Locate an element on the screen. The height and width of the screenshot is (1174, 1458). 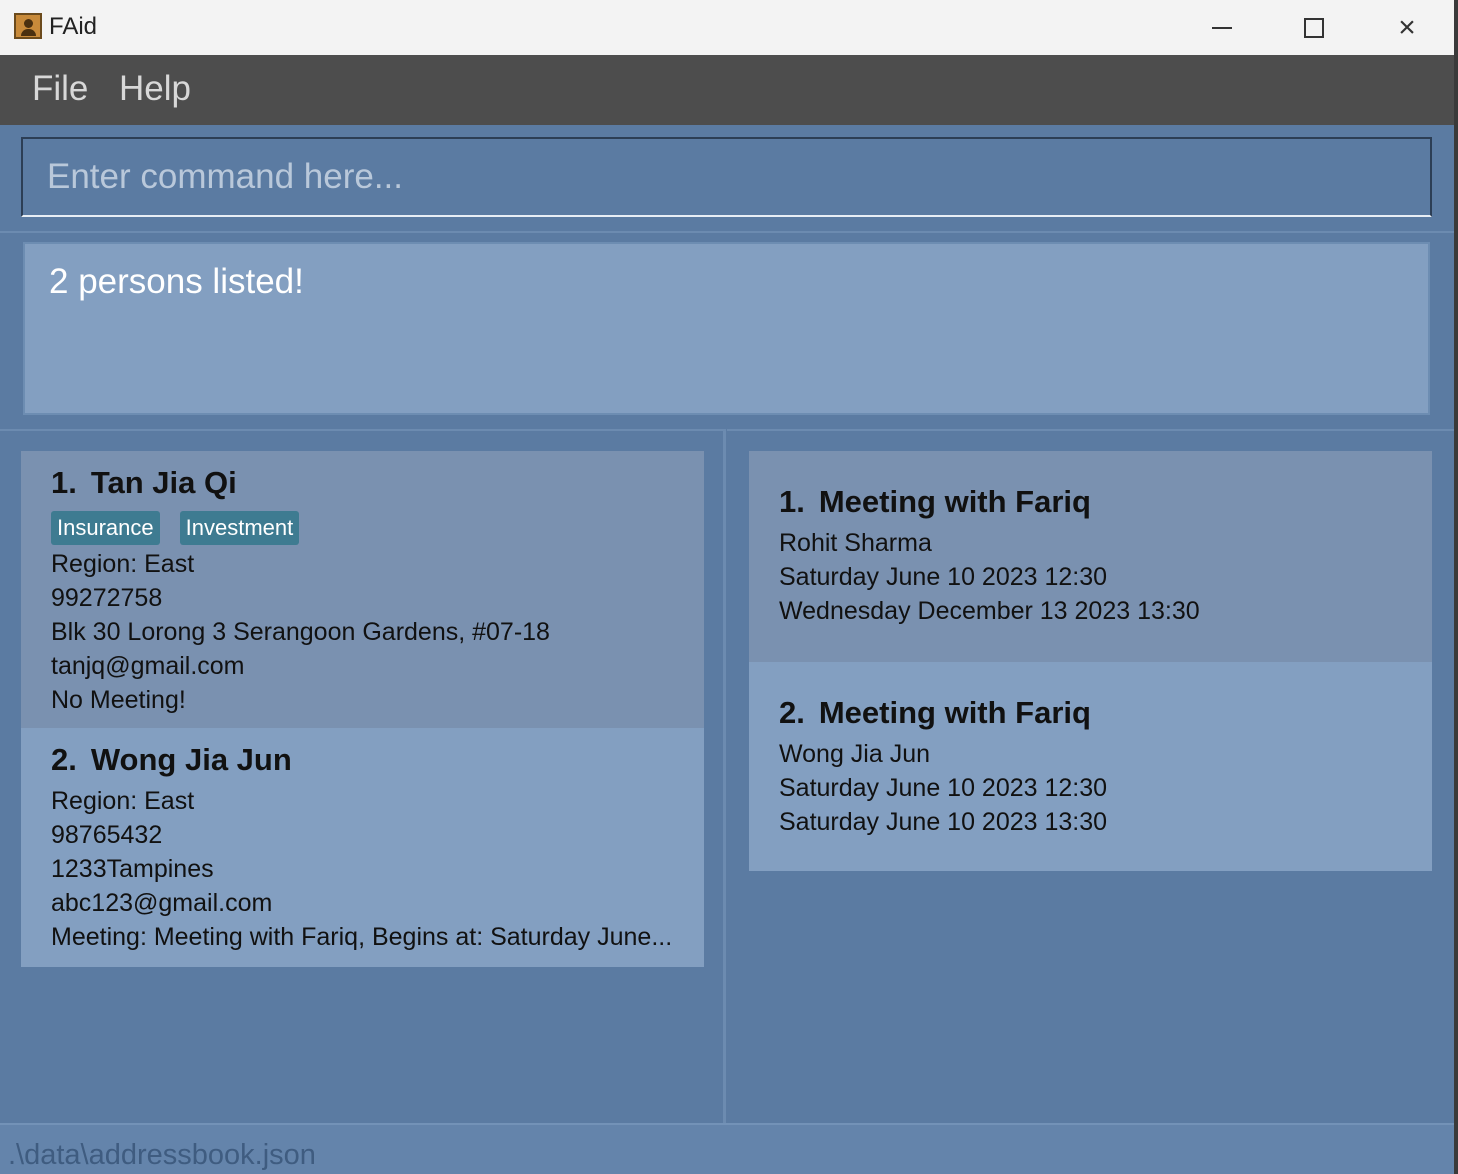
meeting-attendee: Rohit Sharma is located at coordinates (855, 543).